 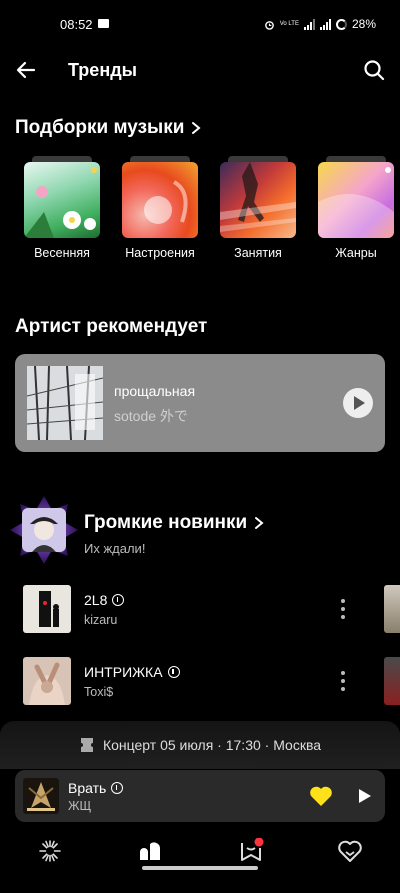 I want to click on track-title-text: 2L8, so click(x=96, y=600).